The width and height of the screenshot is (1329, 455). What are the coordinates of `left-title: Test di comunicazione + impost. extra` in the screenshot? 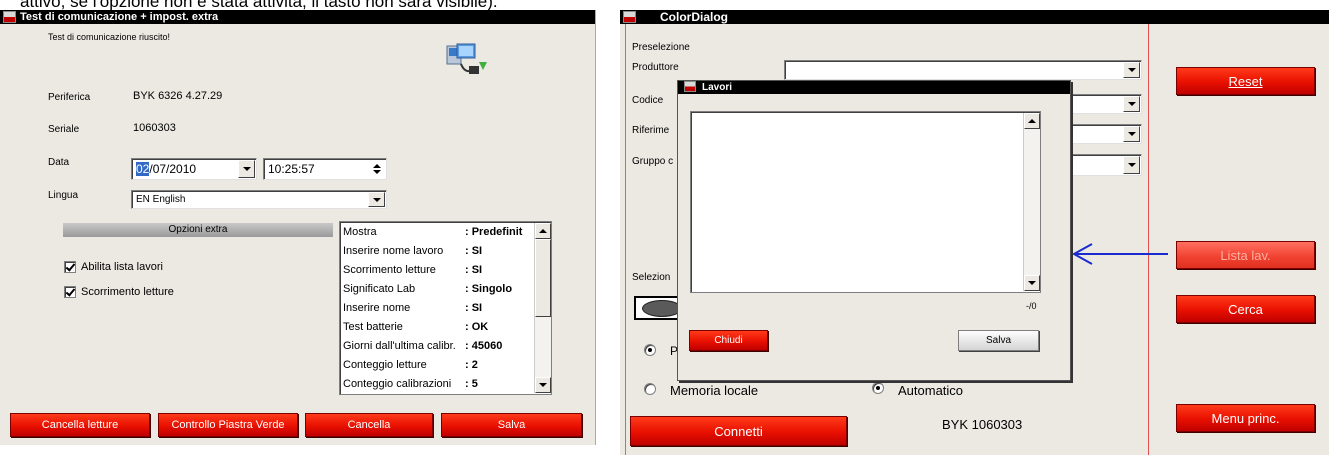 It's located at (119, 17).